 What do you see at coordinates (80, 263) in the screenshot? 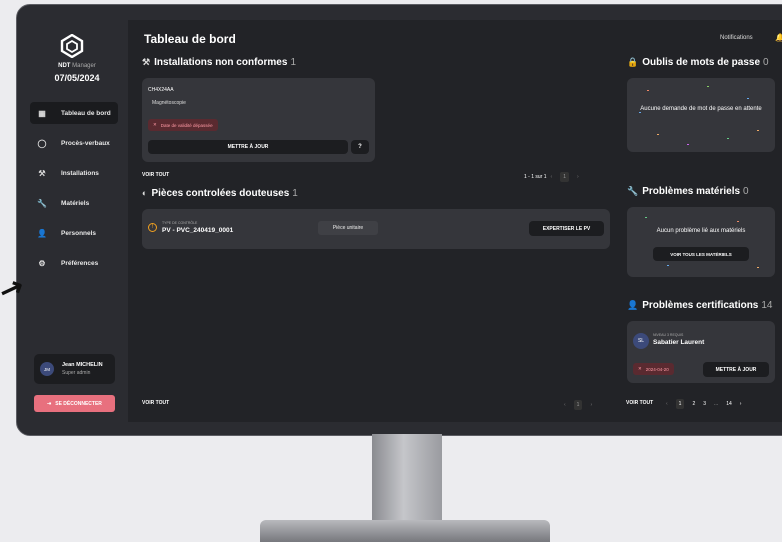
I see `sidebar-item-label: Préférences` at bounding box center [80, 263].